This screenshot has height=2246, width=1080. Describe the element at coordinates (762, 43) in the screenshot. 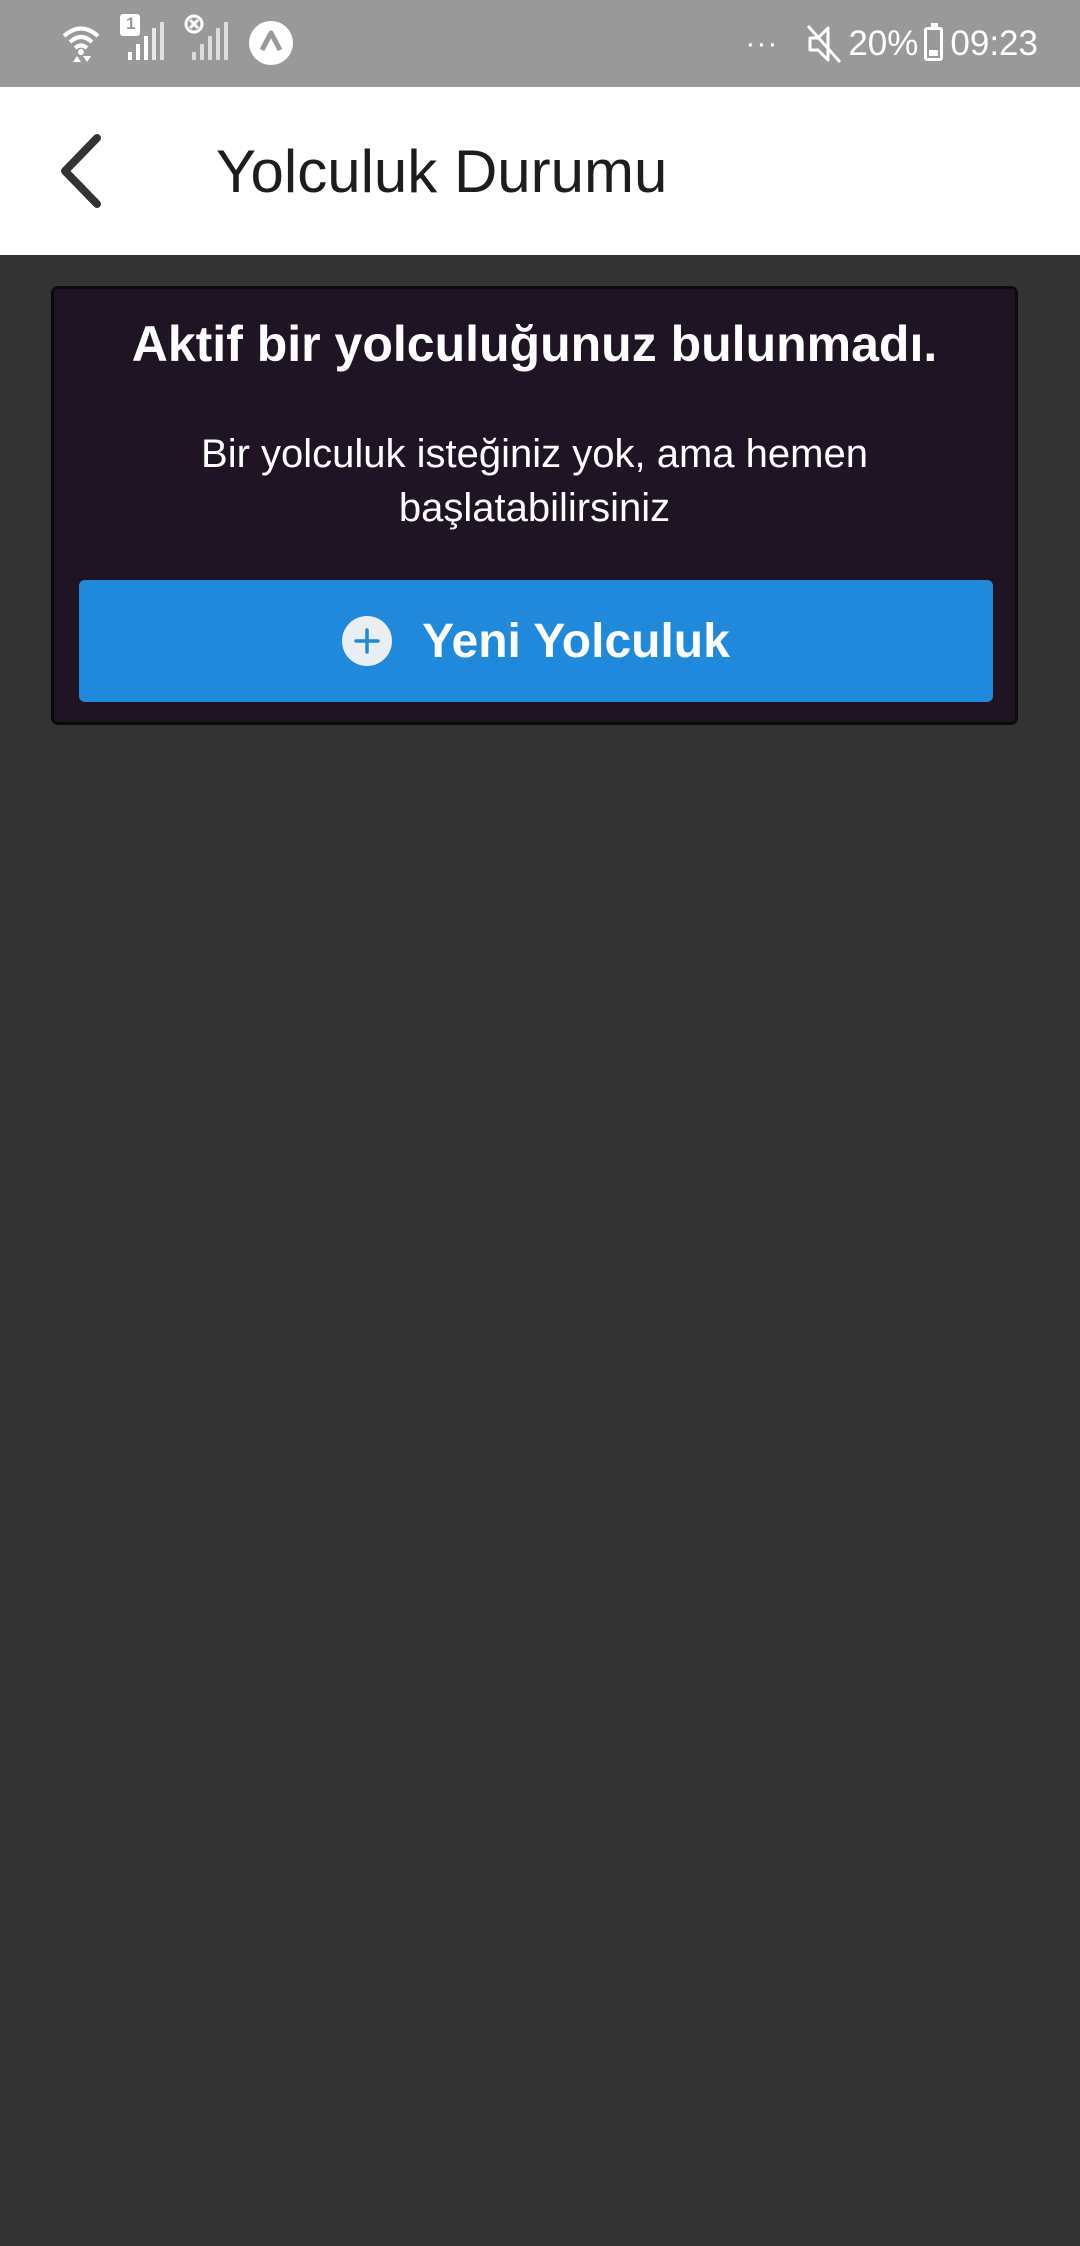

I see `overflow-dots: ···` at that location.